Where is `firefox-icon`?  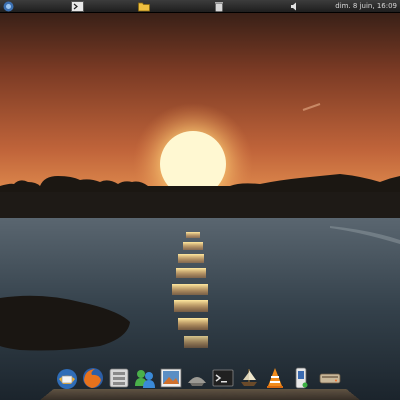
firefox-icon is located at coordinates (93, 378).